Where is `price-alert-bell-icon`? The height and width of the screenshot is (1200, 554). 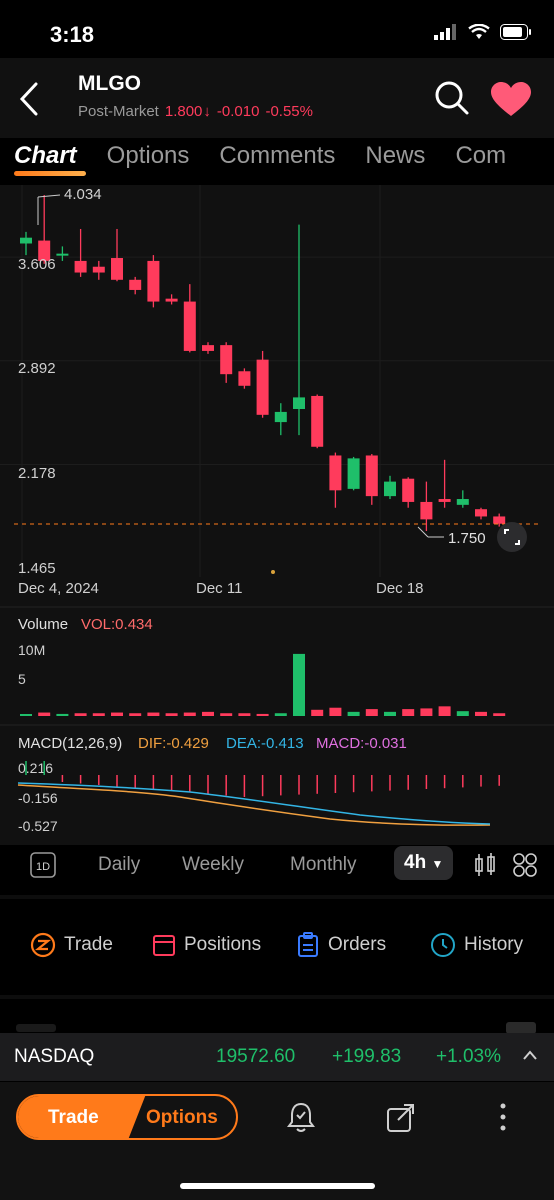 price-alert-bell-icon is located at coordinates (301, 1117).